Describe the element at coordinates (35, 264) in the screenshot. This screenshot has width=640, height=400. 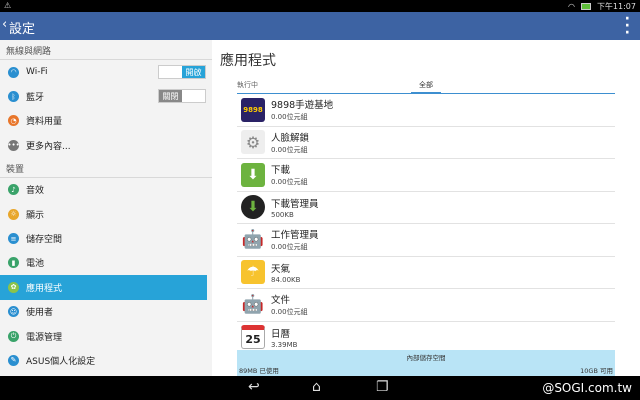
I see `sidebar-item-label: 電池` at that location.